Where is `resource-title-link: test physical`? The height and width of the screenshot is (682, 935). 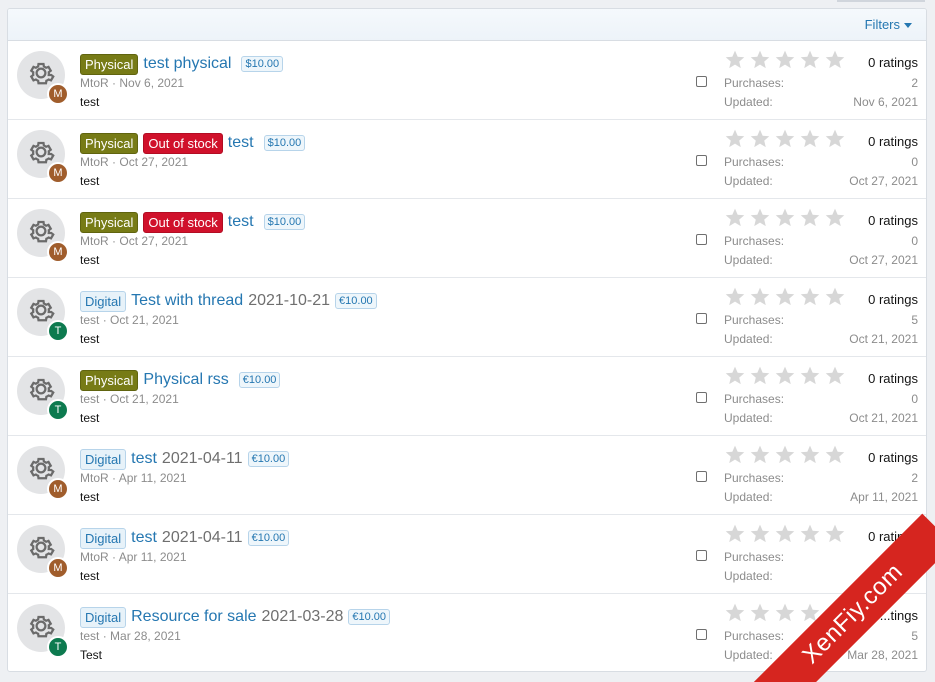 resource-title-link: test physical is located at coordinates (187, 64).